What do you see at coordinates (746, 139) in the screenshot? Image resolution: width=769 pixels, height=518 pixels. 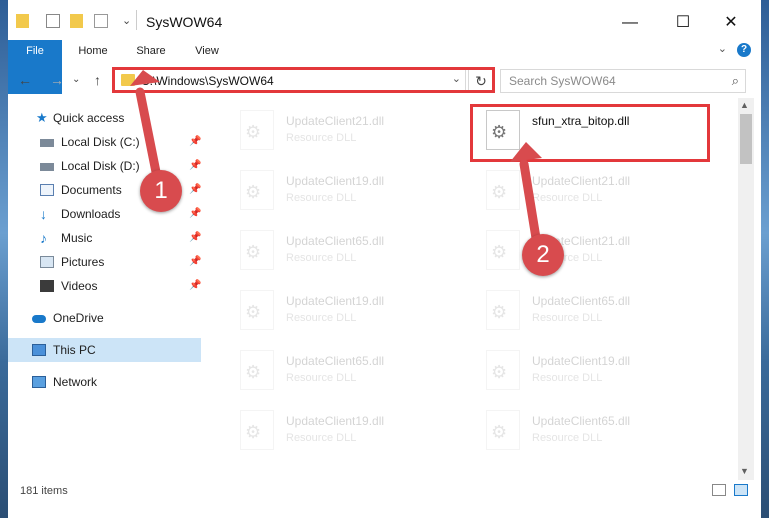 I see `scrollbar-thumb` at bounding box center [746, 139].